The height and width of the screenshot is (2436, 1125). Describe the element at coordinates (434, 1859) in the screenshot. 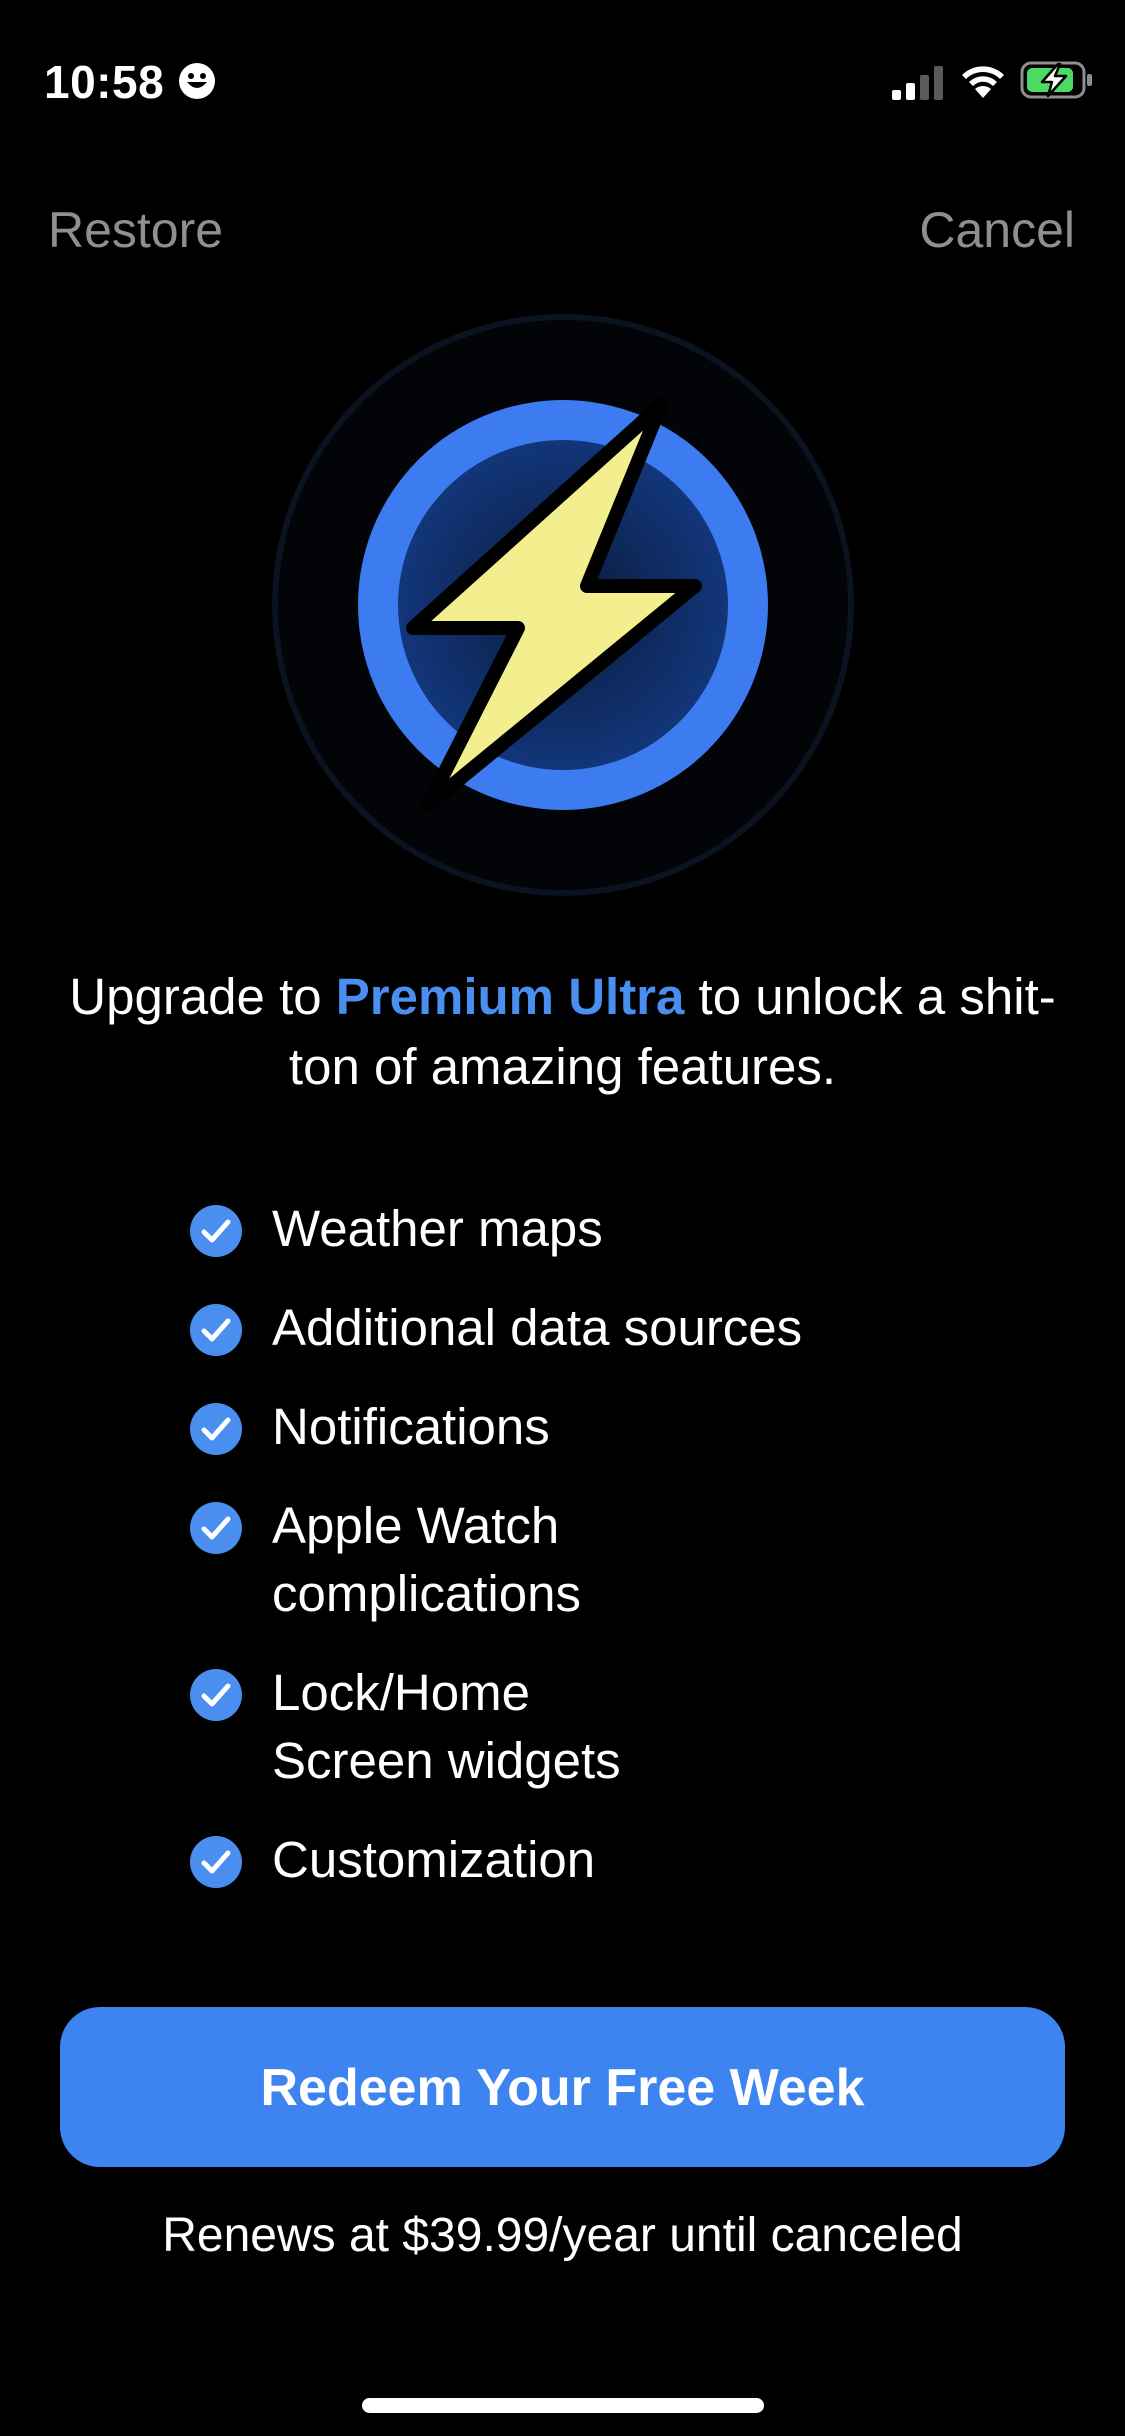

I see `feature-label: Customization` at that location.